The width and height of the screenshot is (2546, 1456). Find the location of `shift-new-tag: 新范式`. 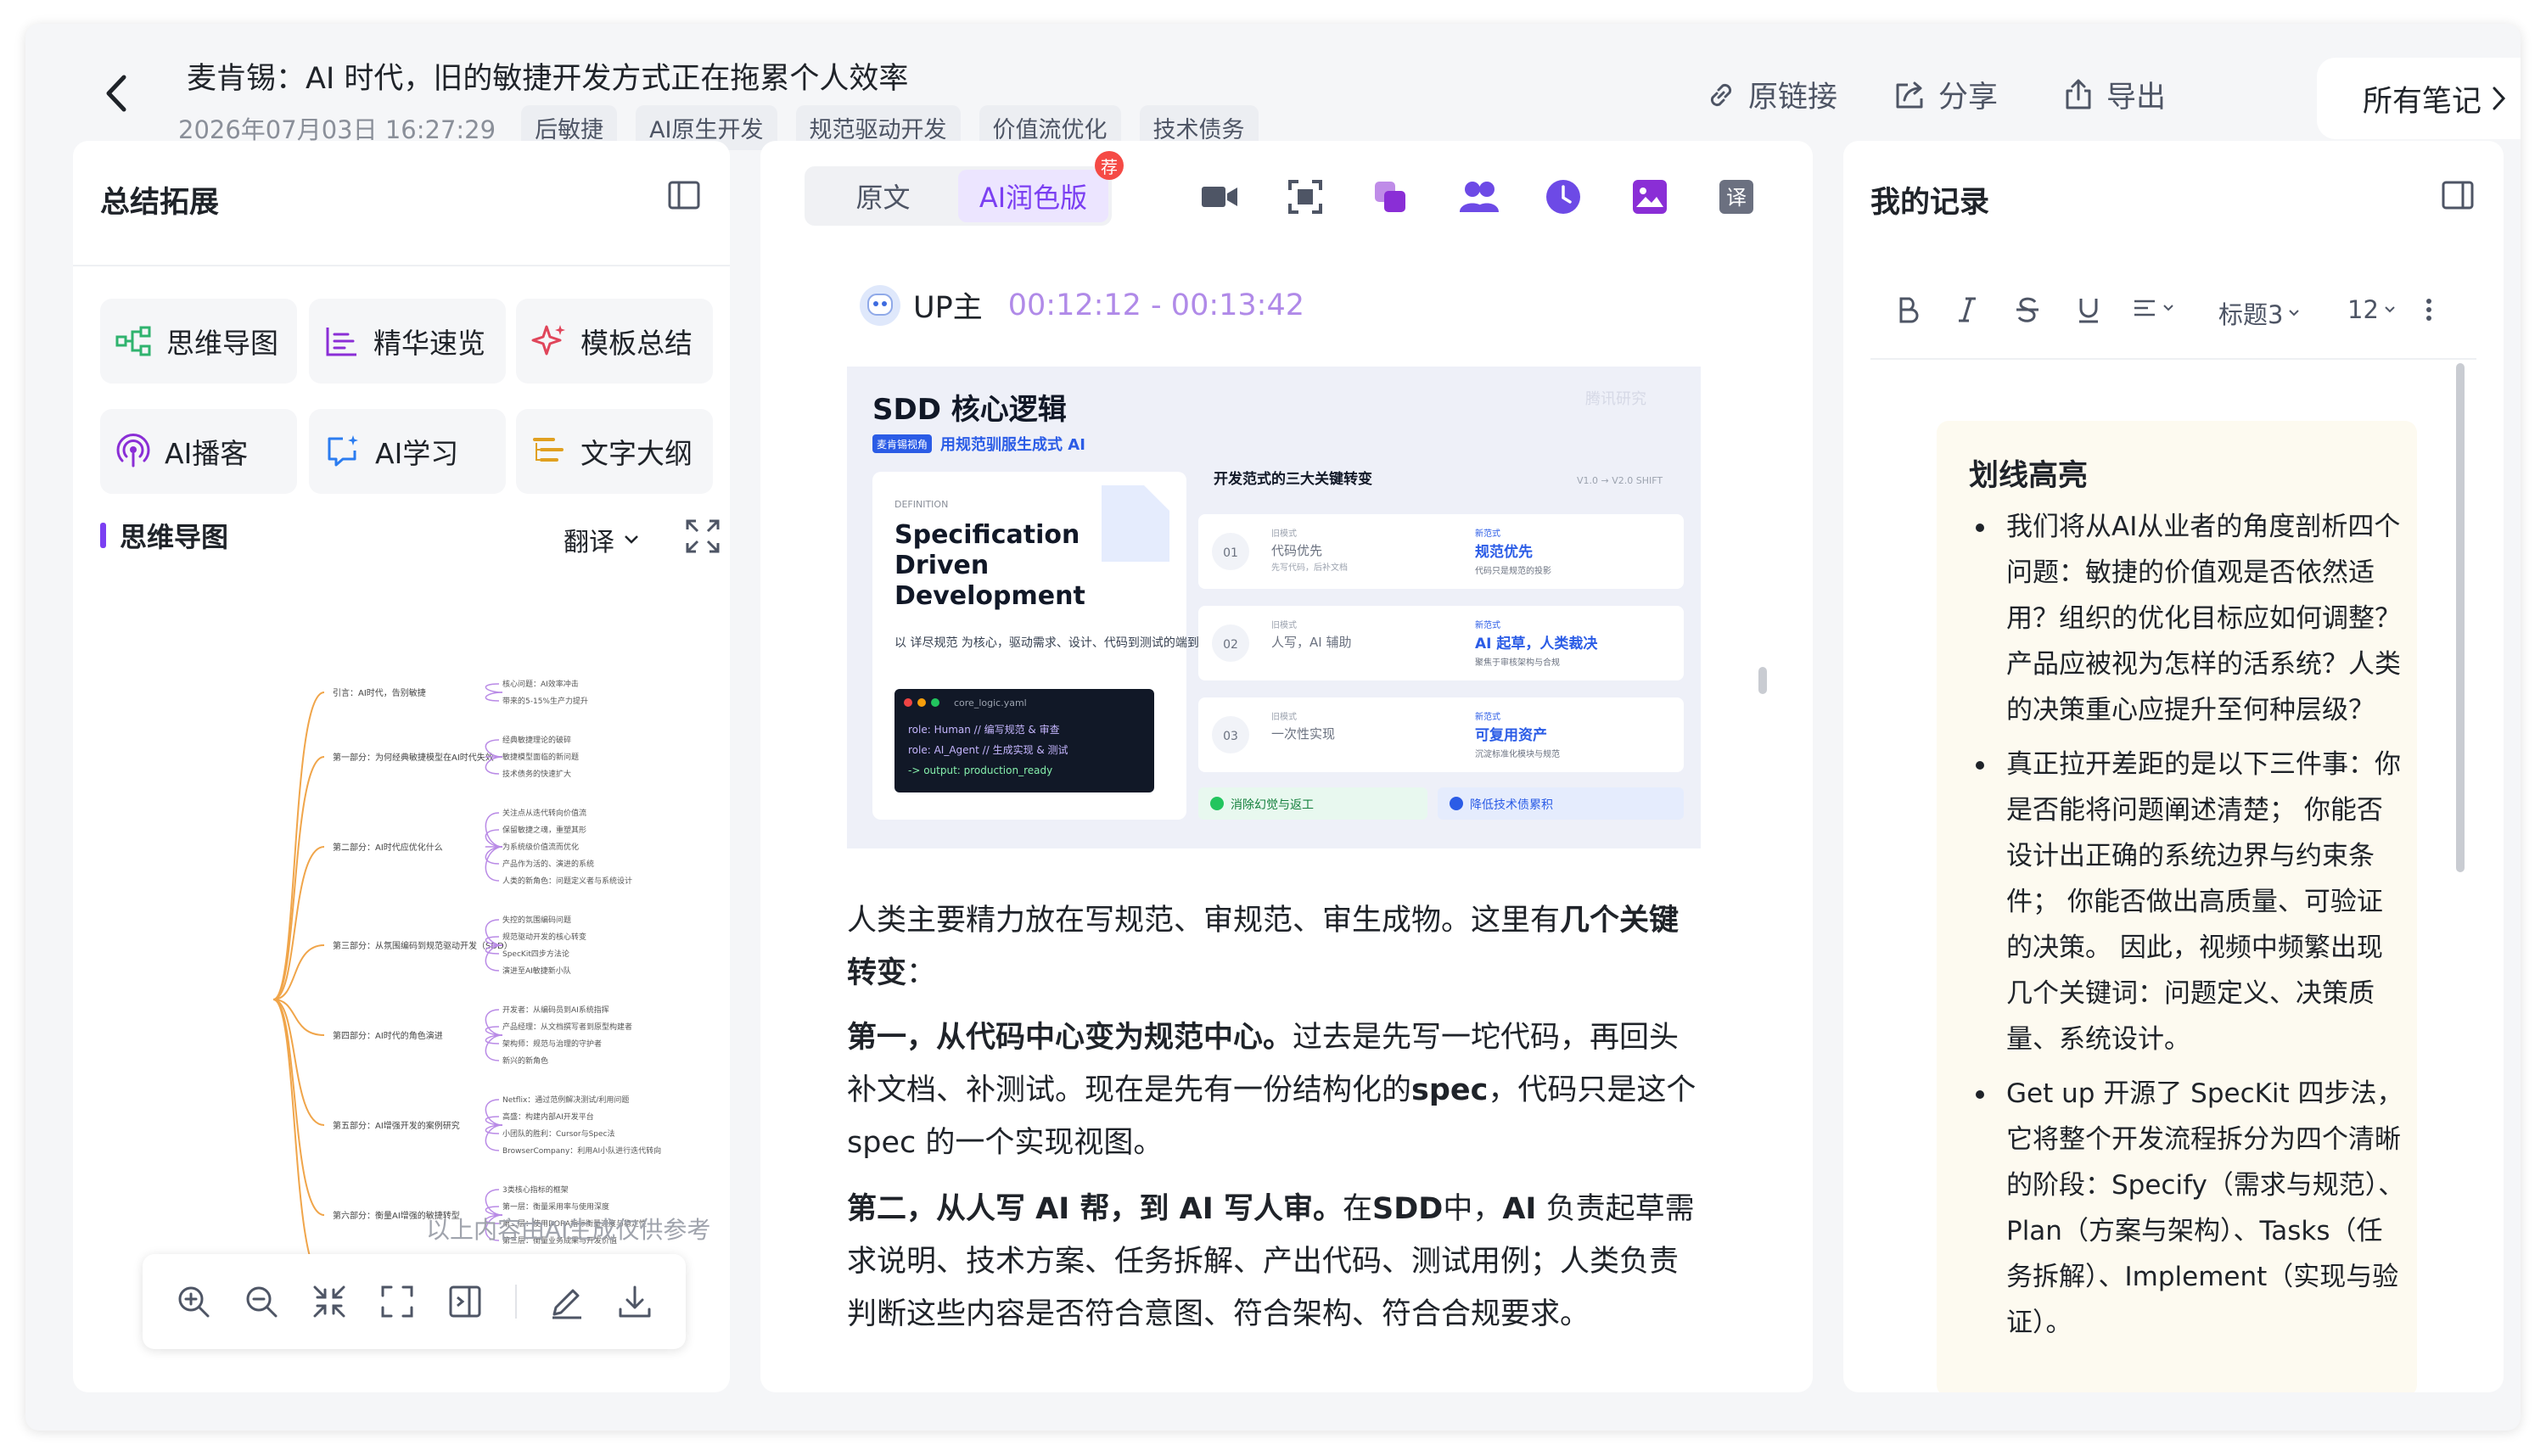

shift-new-tag: 新范式 is located at coordinates (1487, 716).